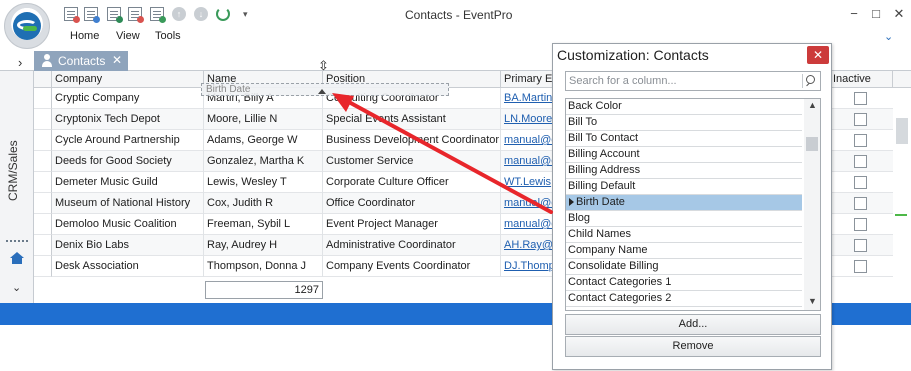  I want to click on cell-position: Company Events Coordinator, so click(412, 266).